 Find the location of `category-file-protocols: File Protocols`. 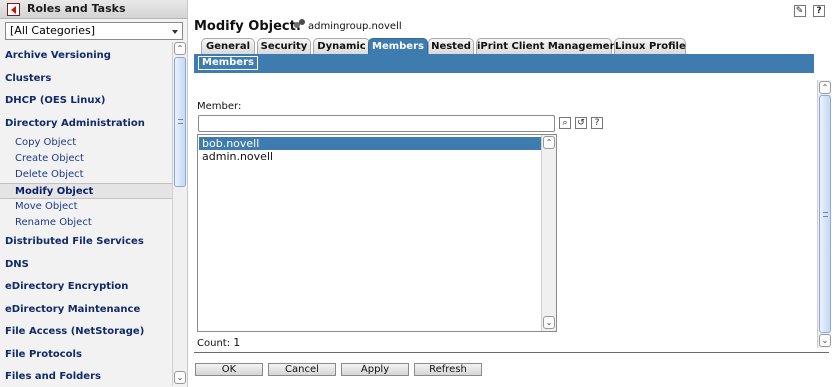

category-file-protocols: File Protocols is located at coordinates (86, 355).